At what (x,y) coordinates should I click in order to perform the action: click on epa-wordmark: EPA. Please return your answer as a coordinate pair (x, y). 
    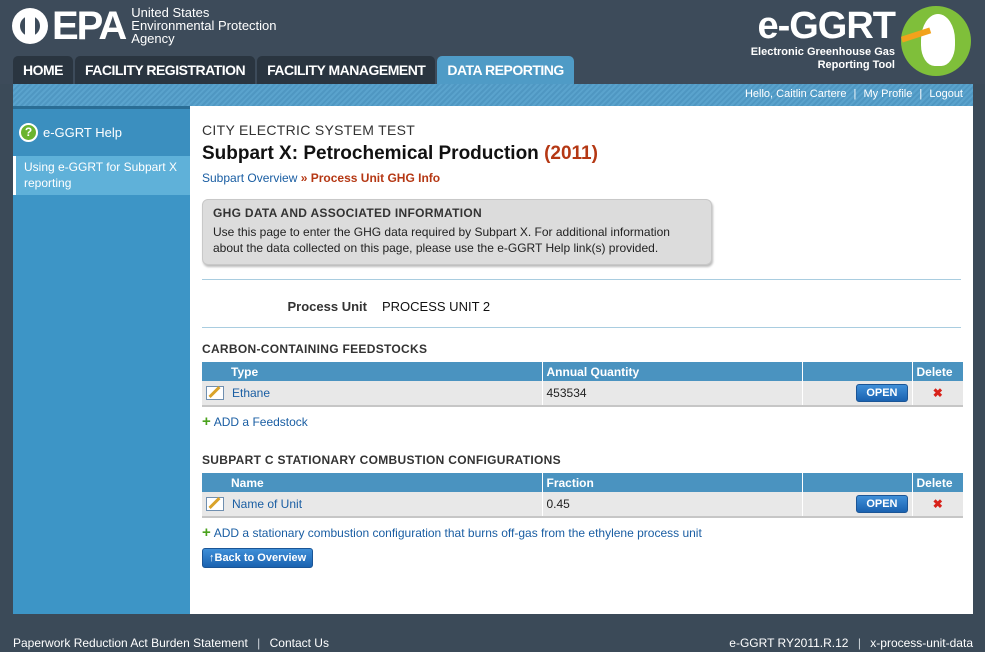
    Looking at the image, I should click on (89, 25).